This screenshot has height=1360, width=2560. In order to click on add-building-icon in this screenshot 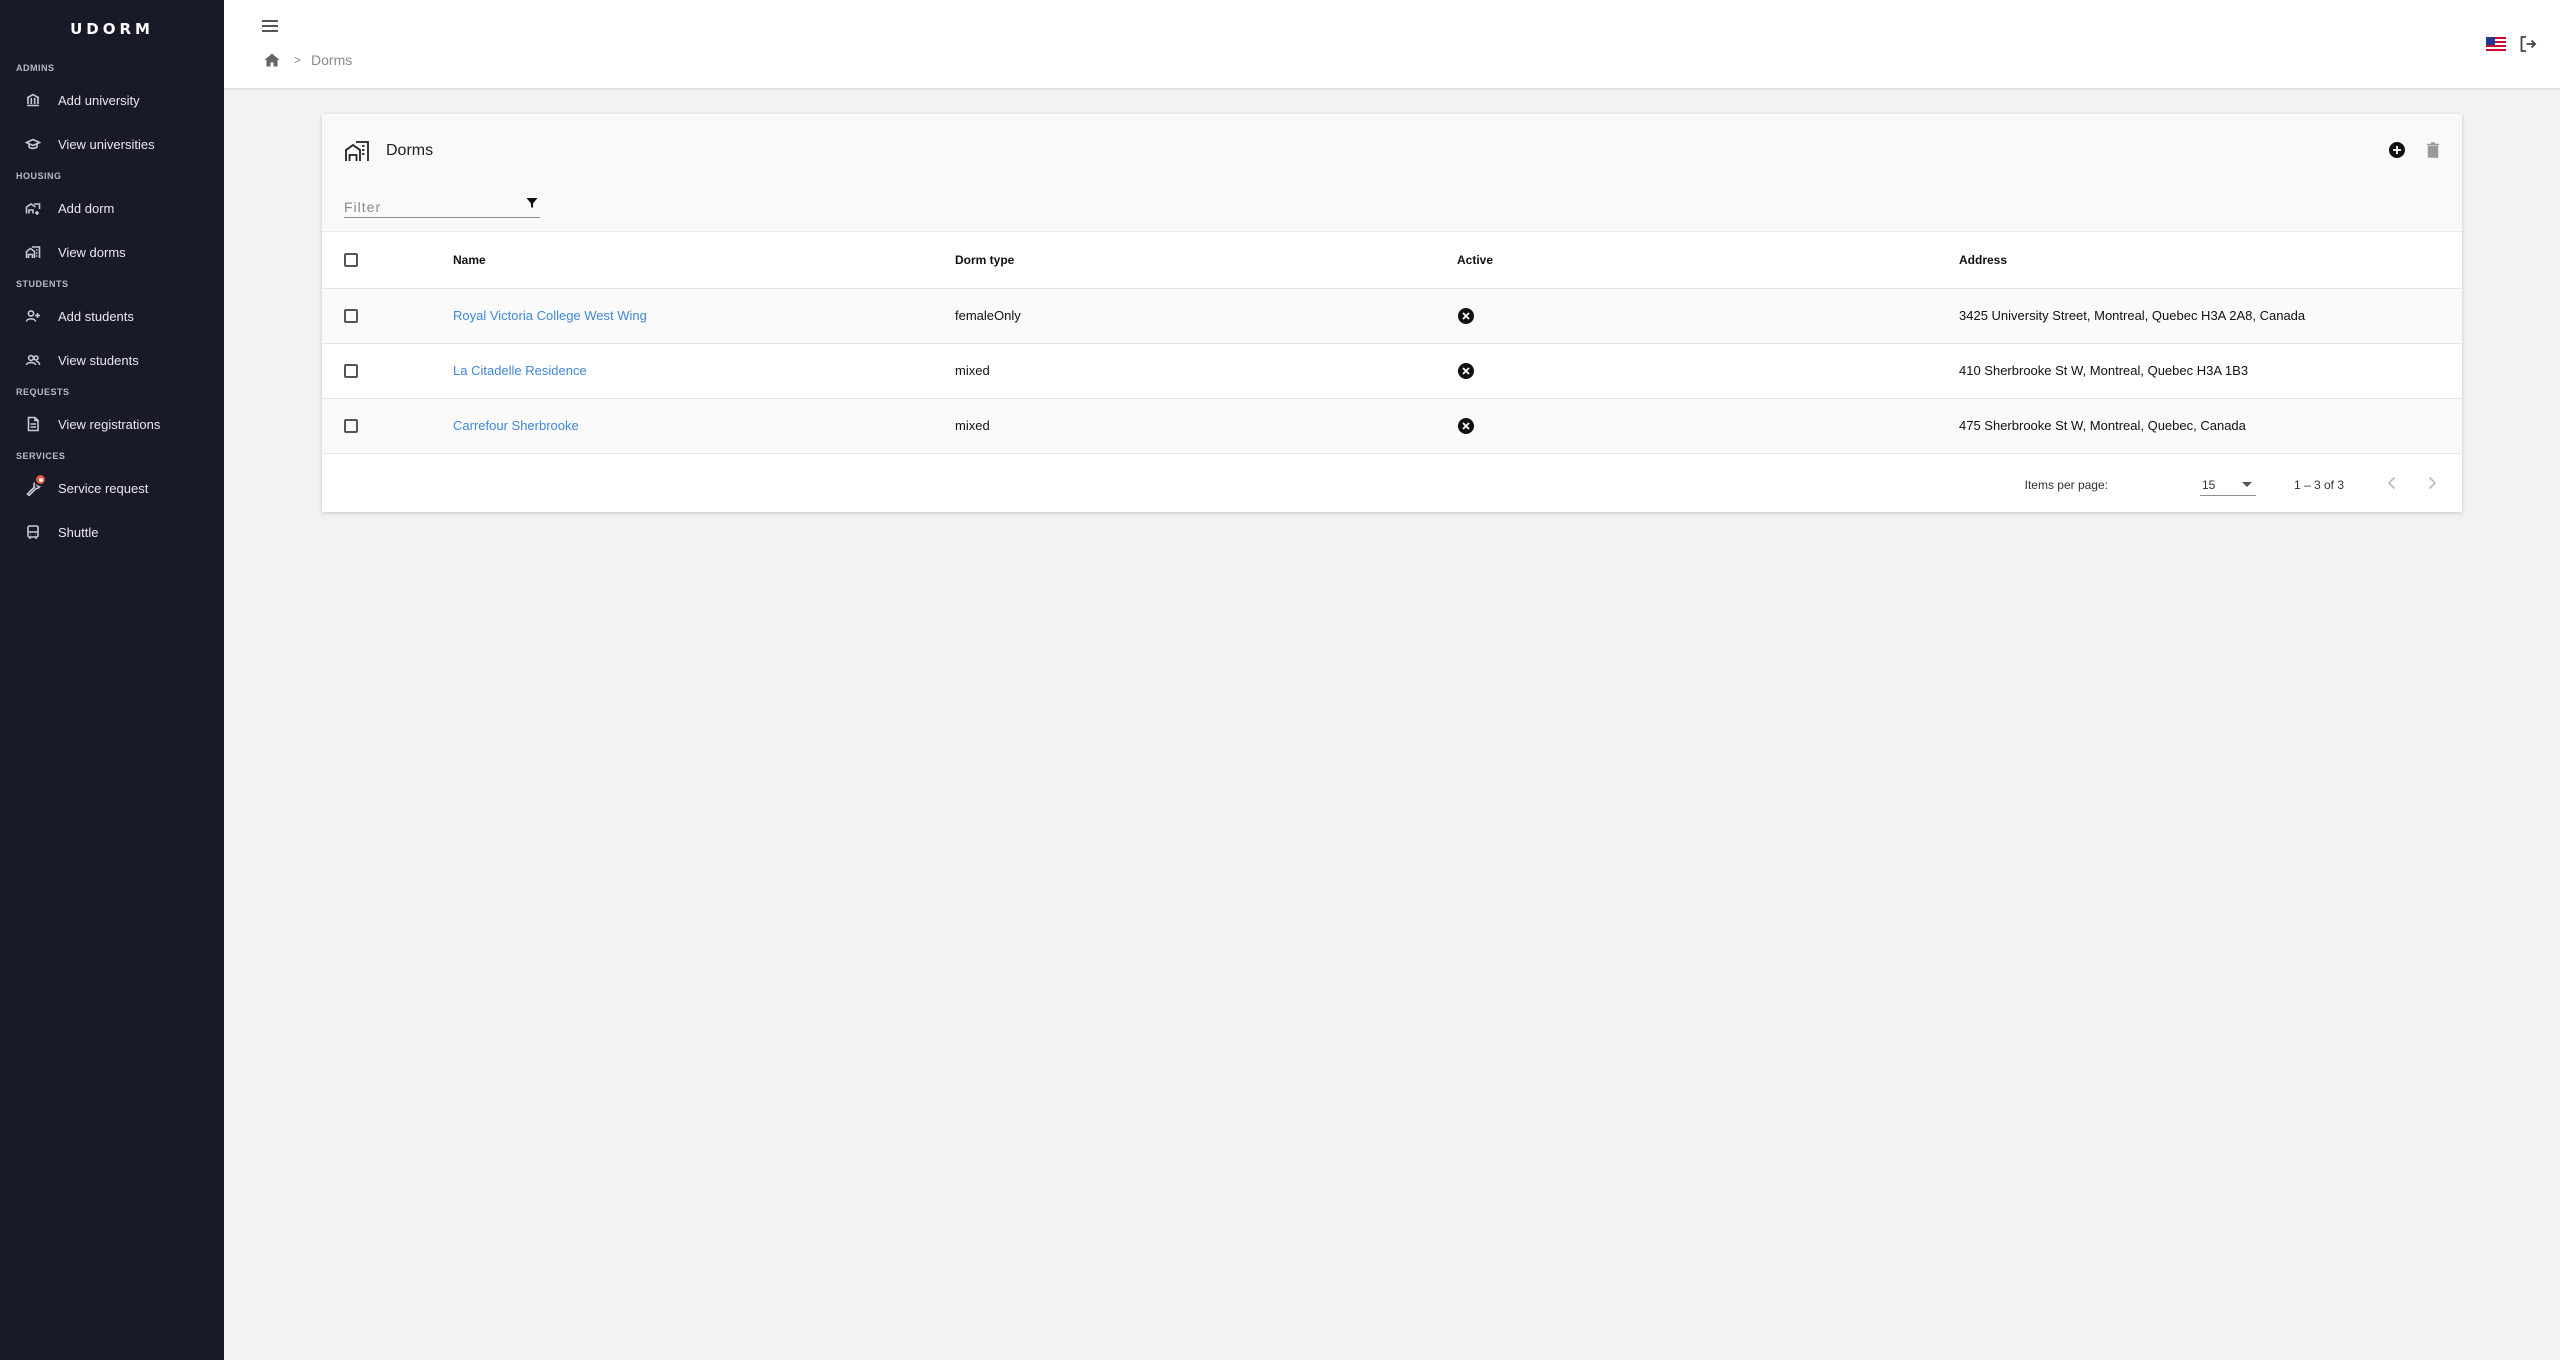, I will do `click(33, 208)`.